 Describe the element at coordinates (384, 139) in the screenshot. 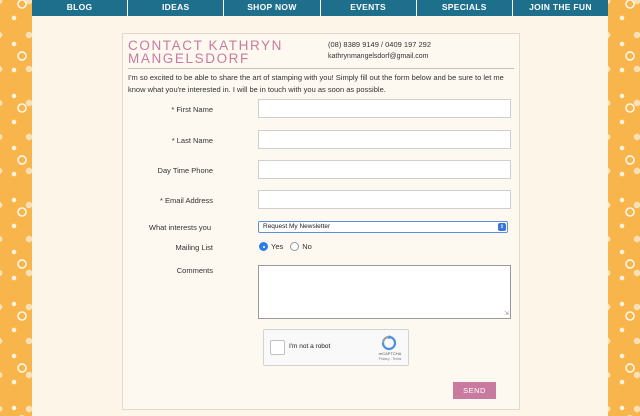

I see `last-name-field` at that location.